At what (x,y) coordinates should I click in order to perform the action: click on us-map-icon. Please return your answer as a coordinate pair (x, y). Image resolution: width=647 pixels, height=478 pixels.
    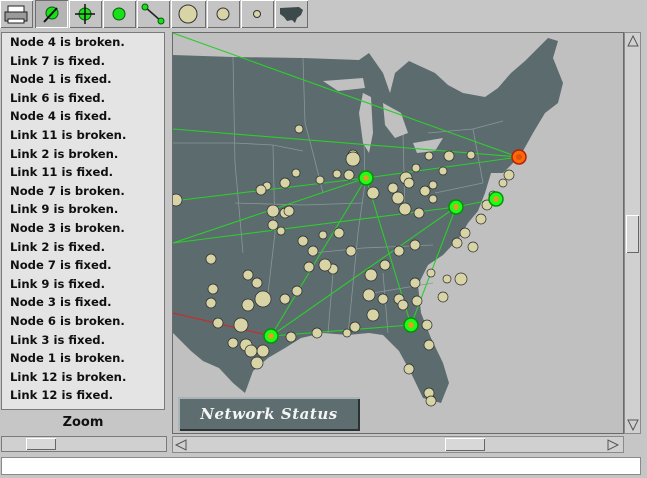
    Looking at the image, I should click on (291, 15).